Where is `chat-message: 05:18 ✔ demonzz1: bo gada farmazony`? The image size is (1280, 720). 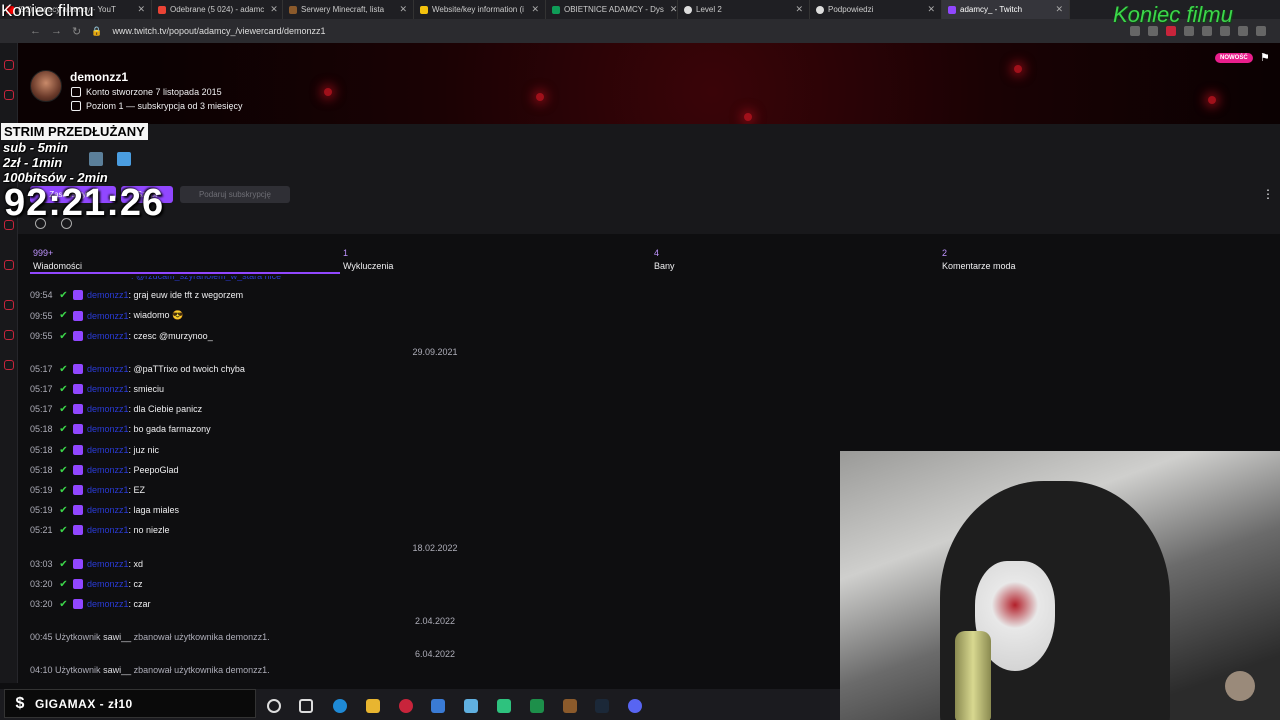
chat-message: 05:18 ✔ demonzz1: bo gada farmazony is located at coordinates (120, 429).